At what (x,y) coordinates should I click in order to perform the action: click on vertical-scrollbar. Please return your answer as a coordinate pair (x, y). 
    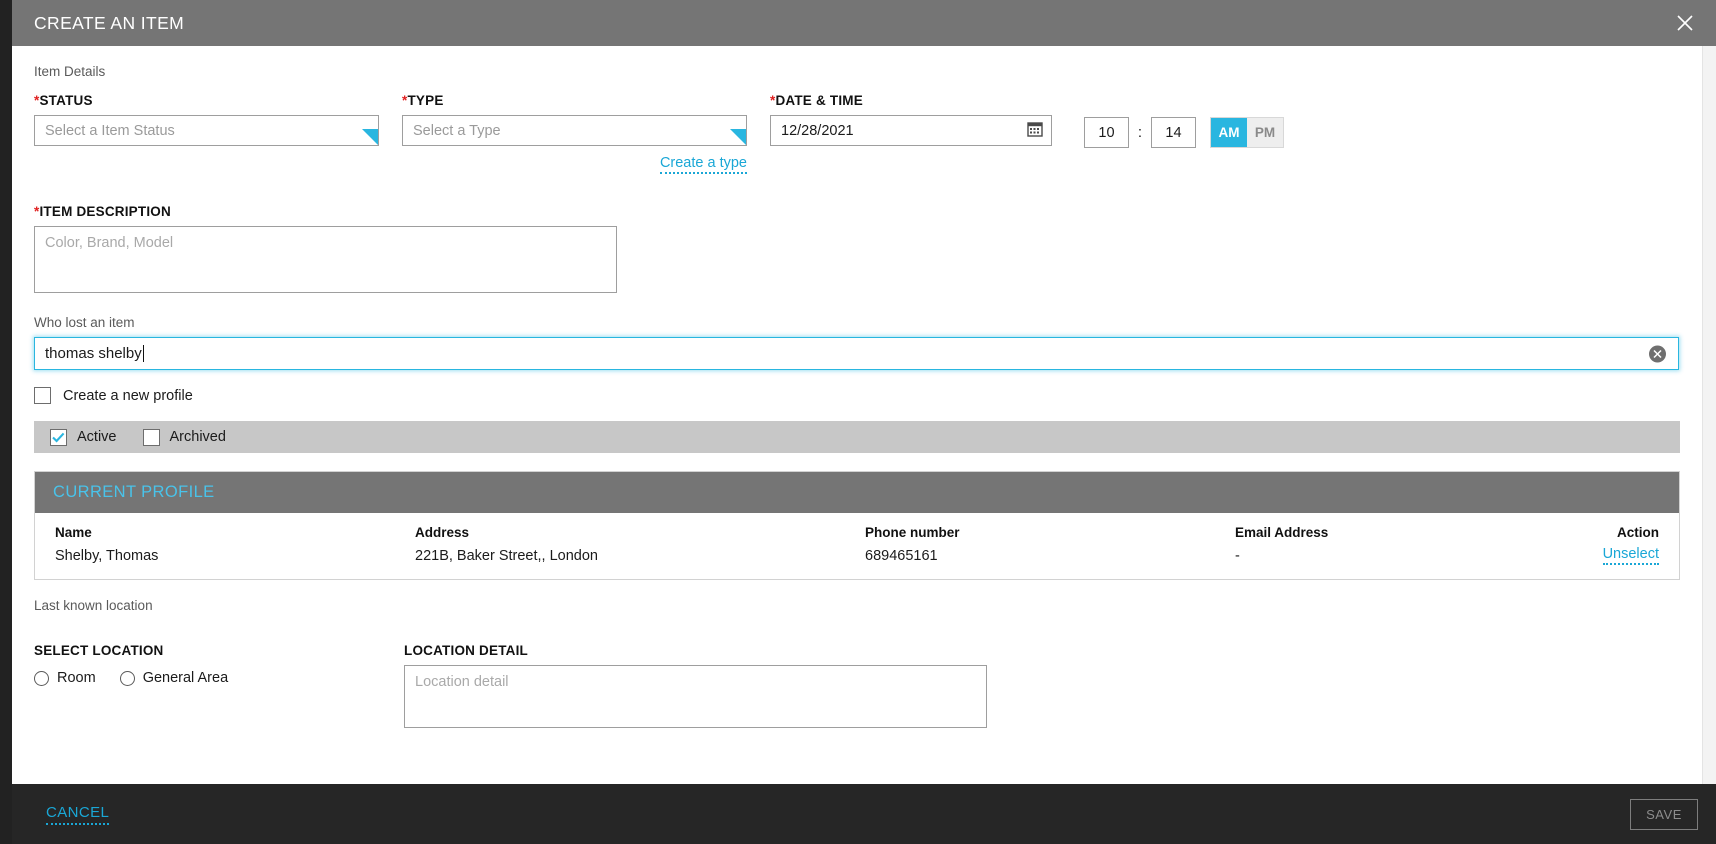
    Looking at the image, I should click on (1709, 415).